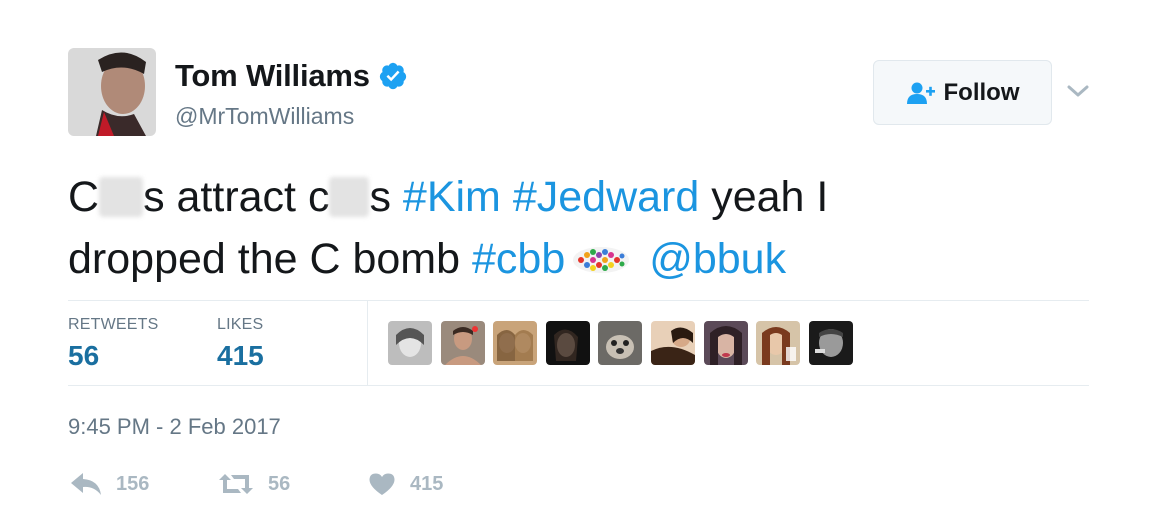  Describe the element at coordinates (405, 484) in the screenshot. I see `like-button: 415` at that location.